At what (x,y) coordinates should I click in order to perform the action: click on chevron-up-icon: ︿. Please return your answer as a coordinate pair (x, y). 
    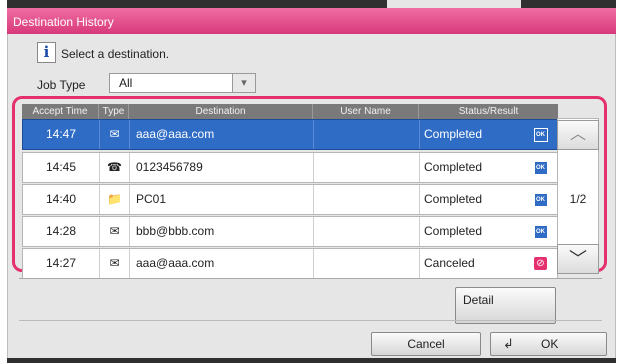
    Looking at the image, I should click on (577, 134).